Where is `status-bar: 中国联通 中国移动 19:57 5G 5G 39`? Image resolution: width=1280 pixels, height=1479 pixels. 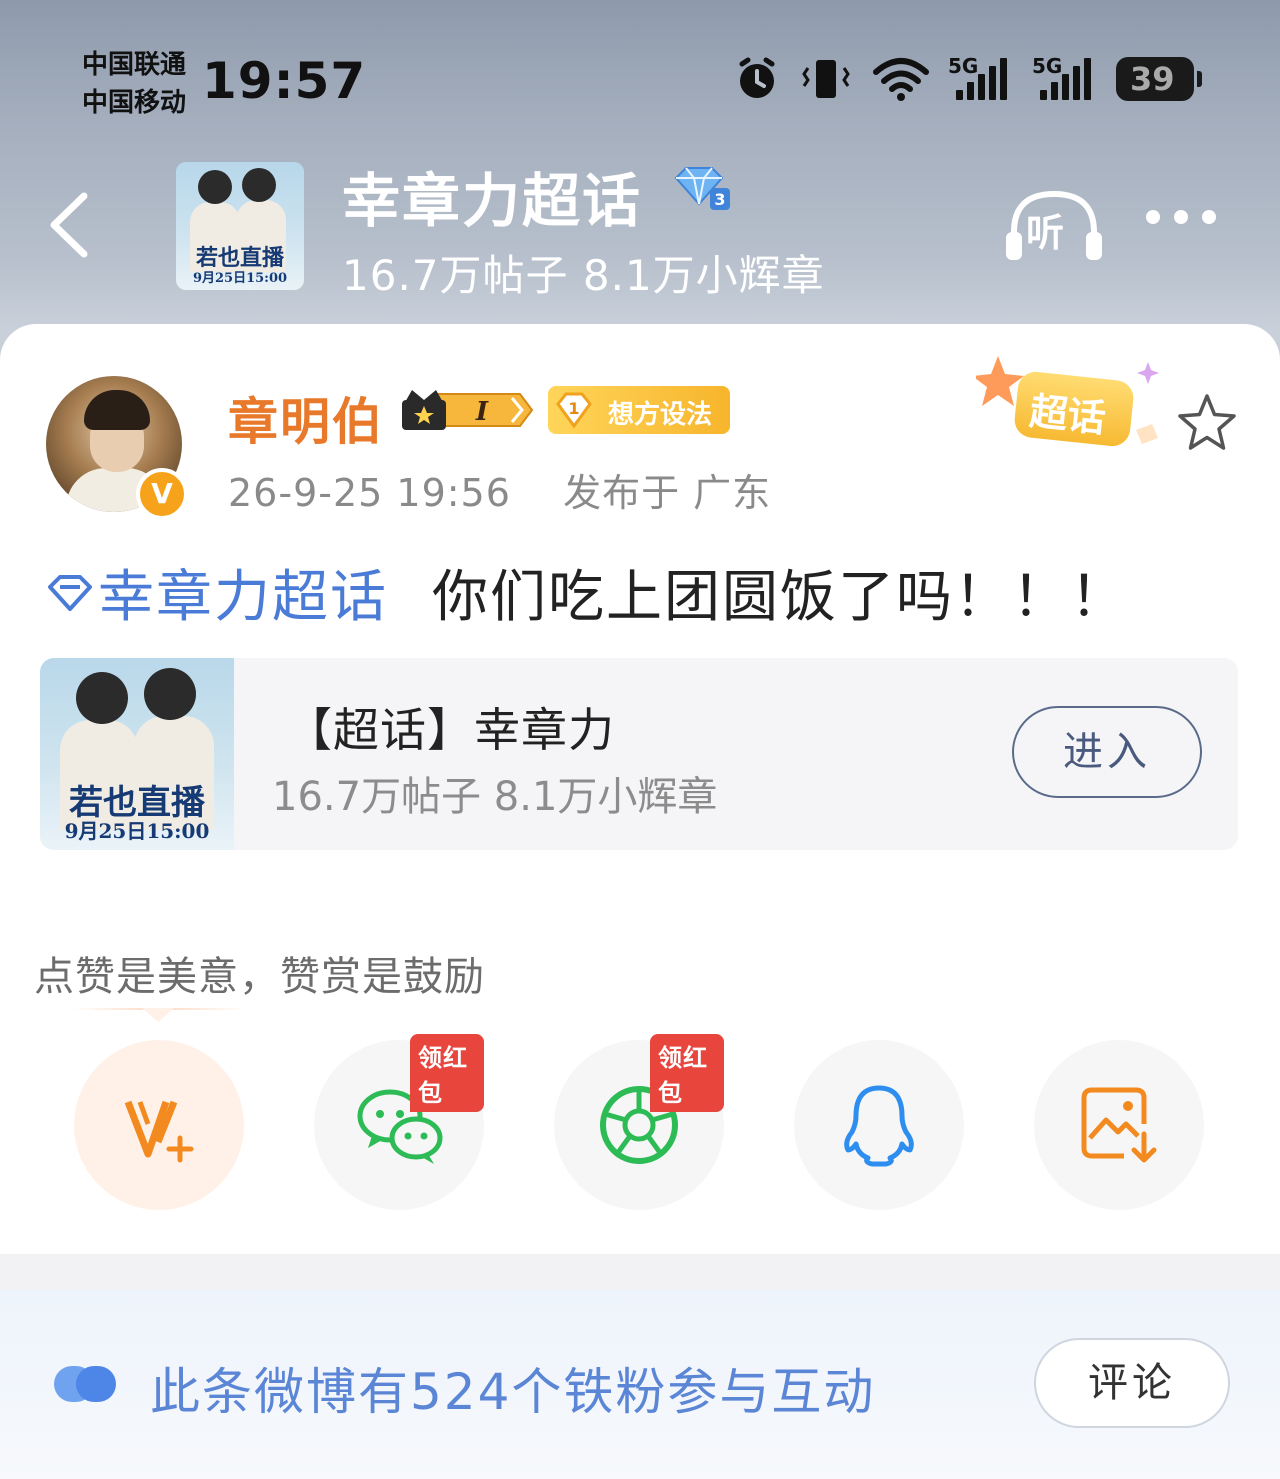
status-bar: 中国联通 中国移动 19:57 5G 5G 39 is located at coordinates (640, 70).